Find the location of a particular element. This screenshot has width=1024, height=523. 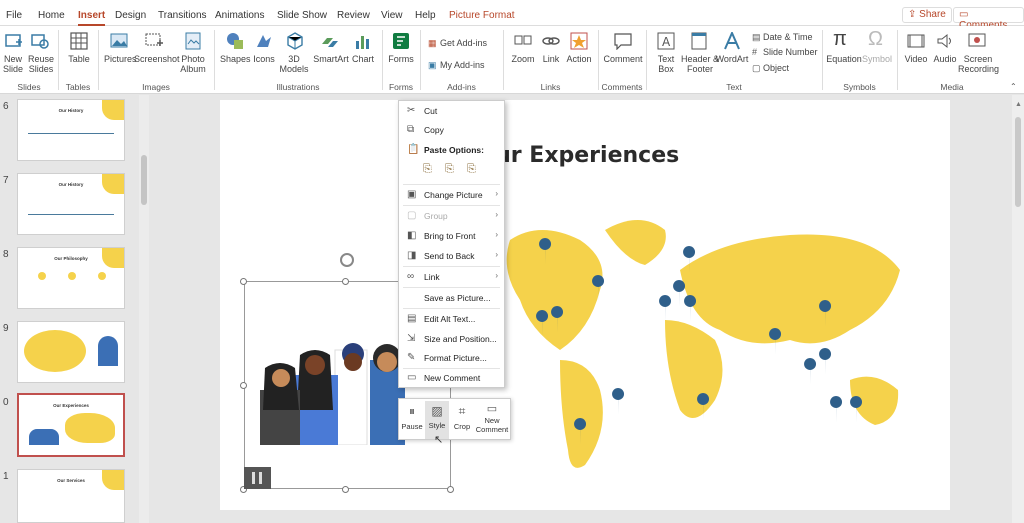

my-addins-icon: ▣ is located at coordinates (432, 65).